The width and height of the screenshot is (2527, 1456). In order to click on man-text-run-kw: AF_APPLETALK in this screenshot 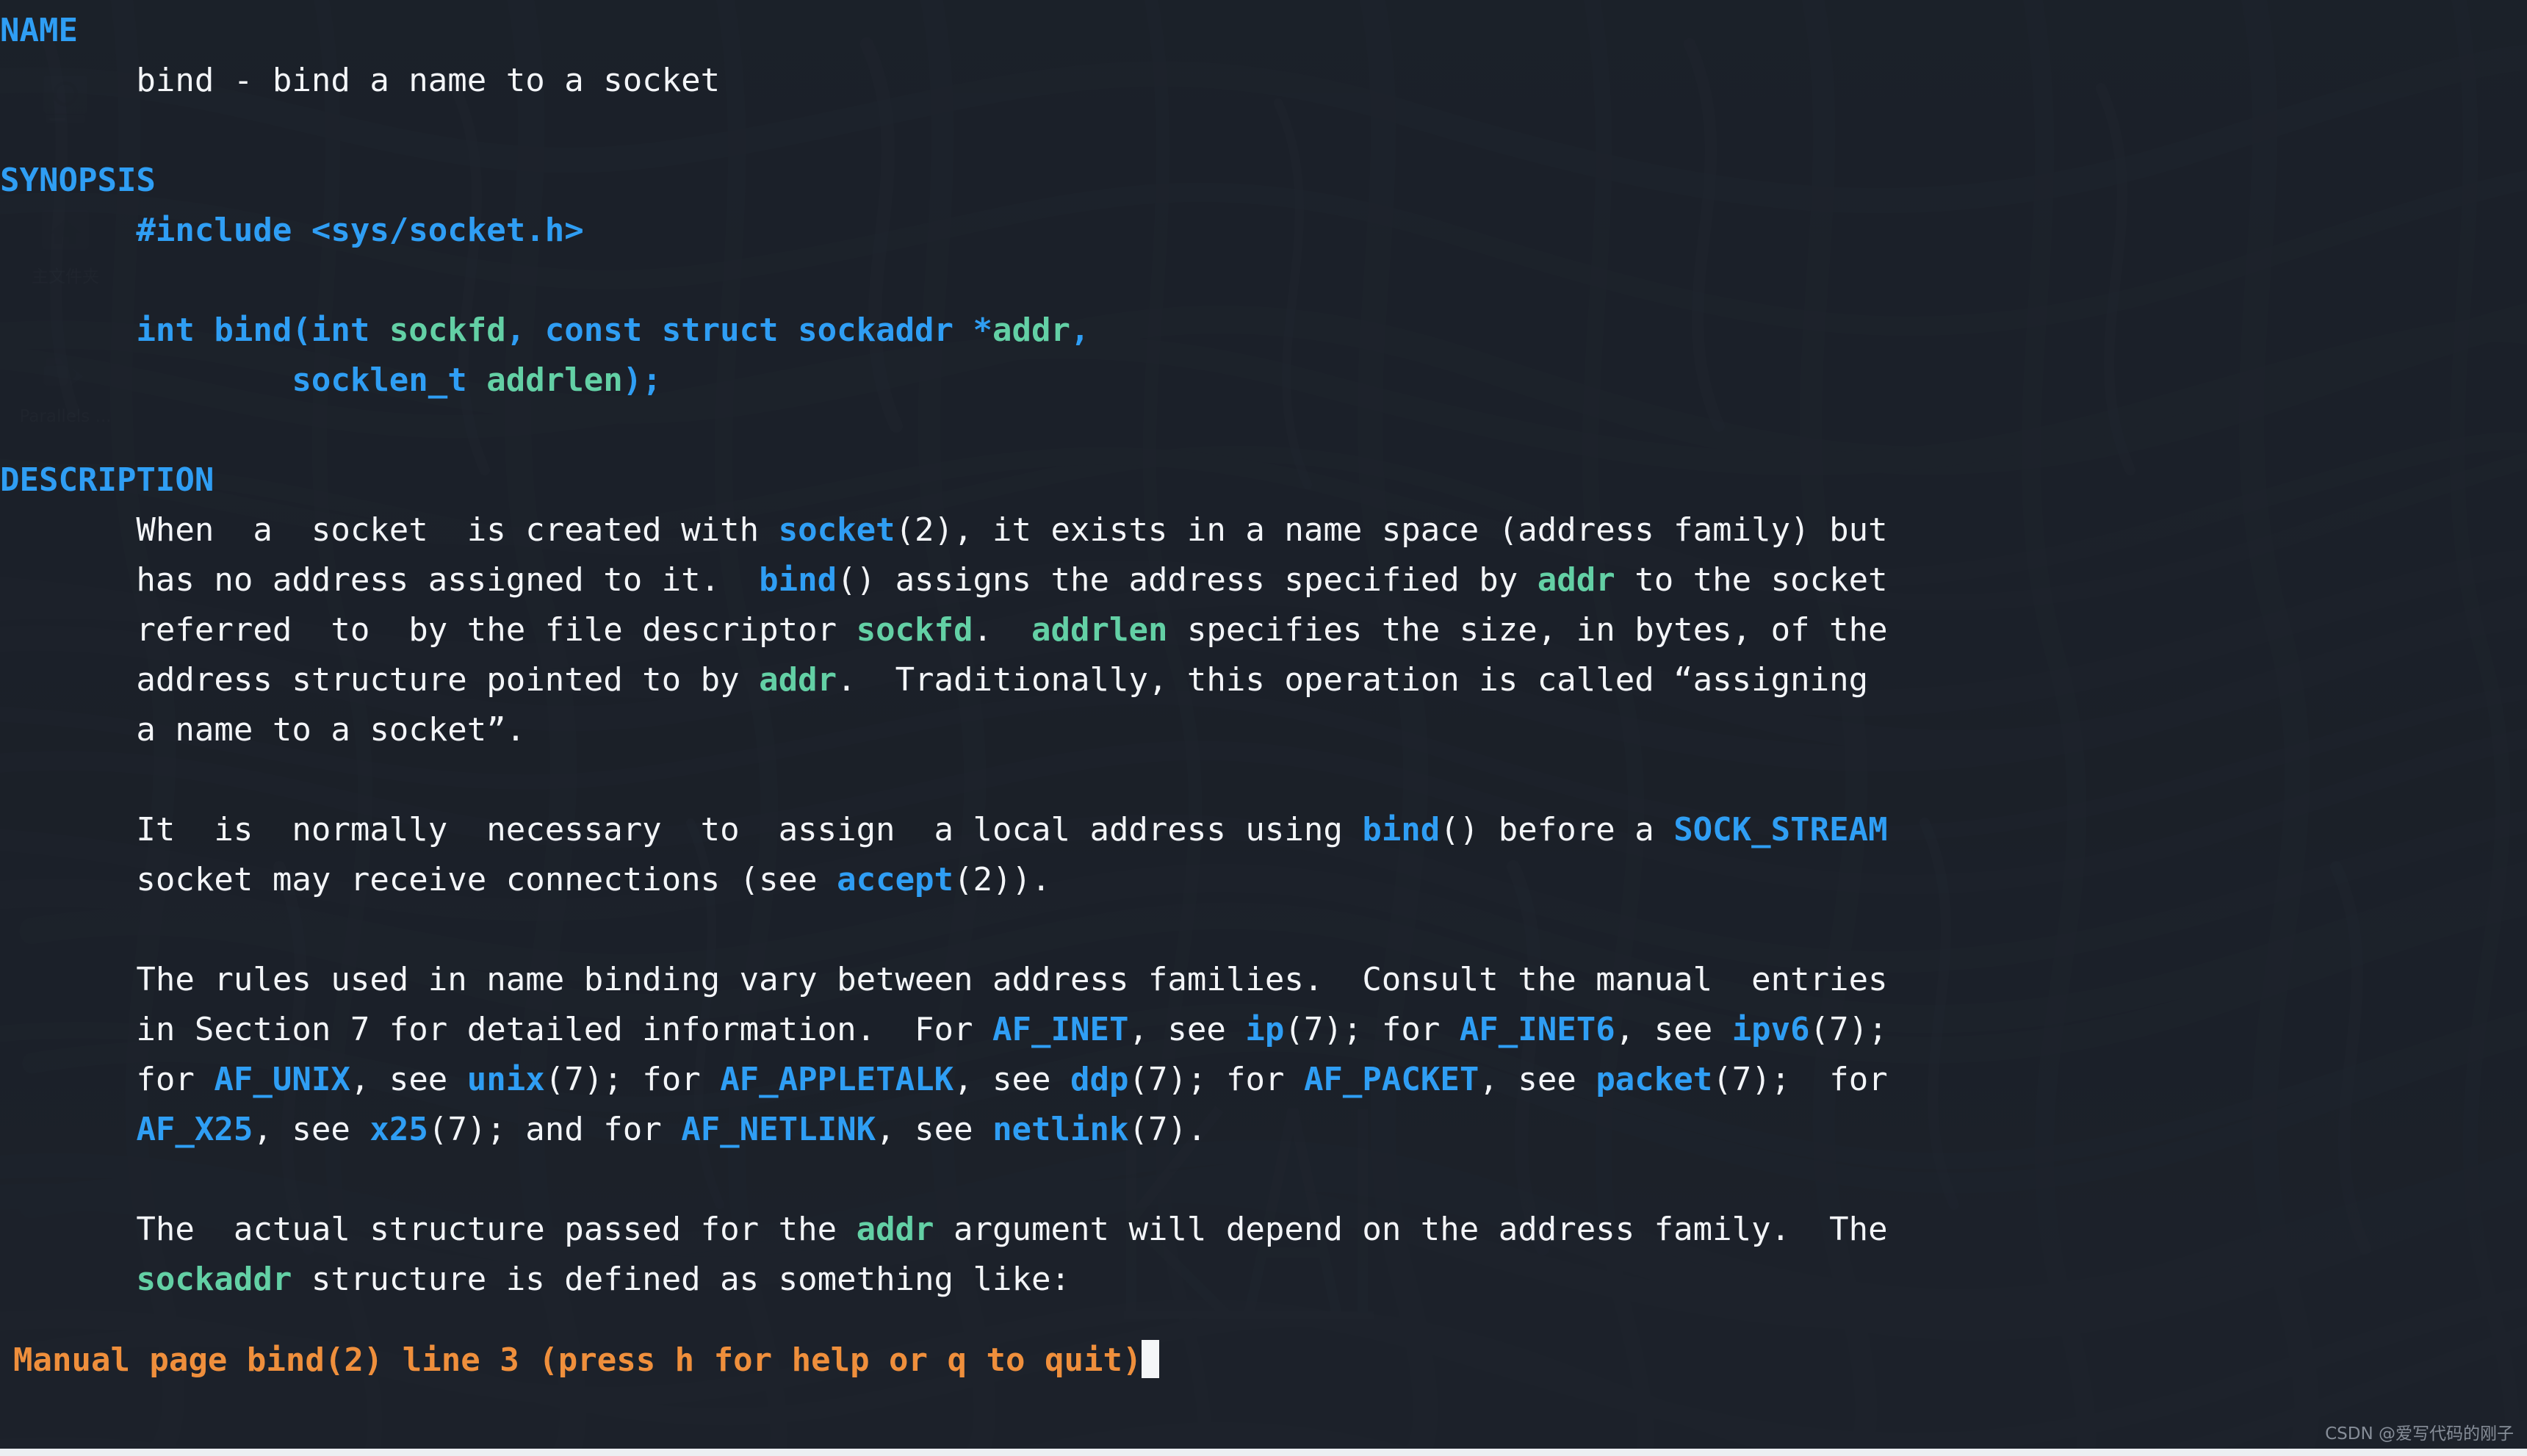, I will do `click(837, 1079)`.